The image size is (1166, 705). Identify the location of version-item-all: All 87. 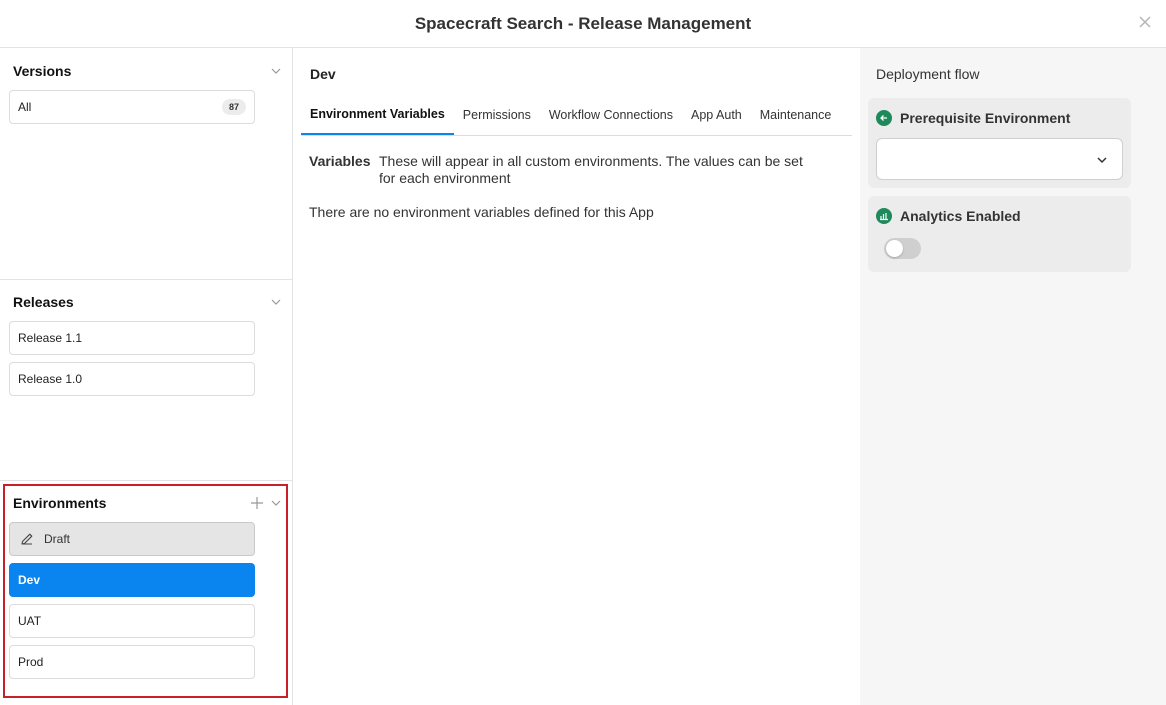
(132, 107).